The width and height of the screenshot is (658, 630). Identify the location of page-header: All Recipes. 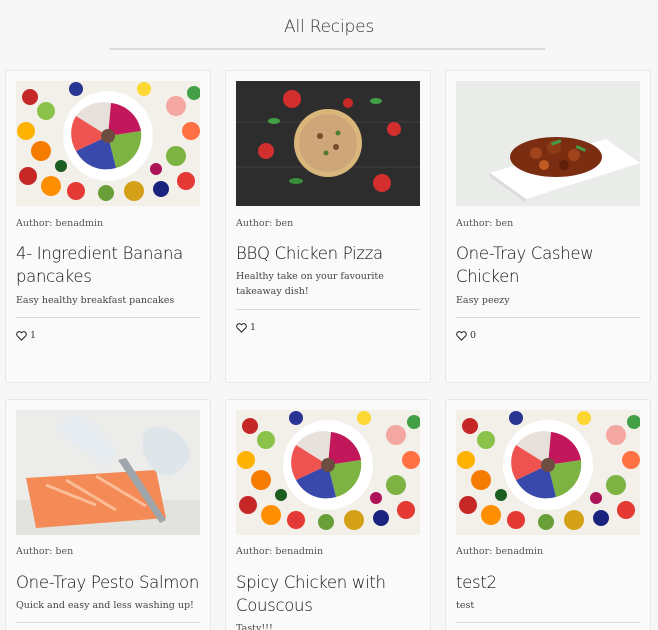
(329, 30).